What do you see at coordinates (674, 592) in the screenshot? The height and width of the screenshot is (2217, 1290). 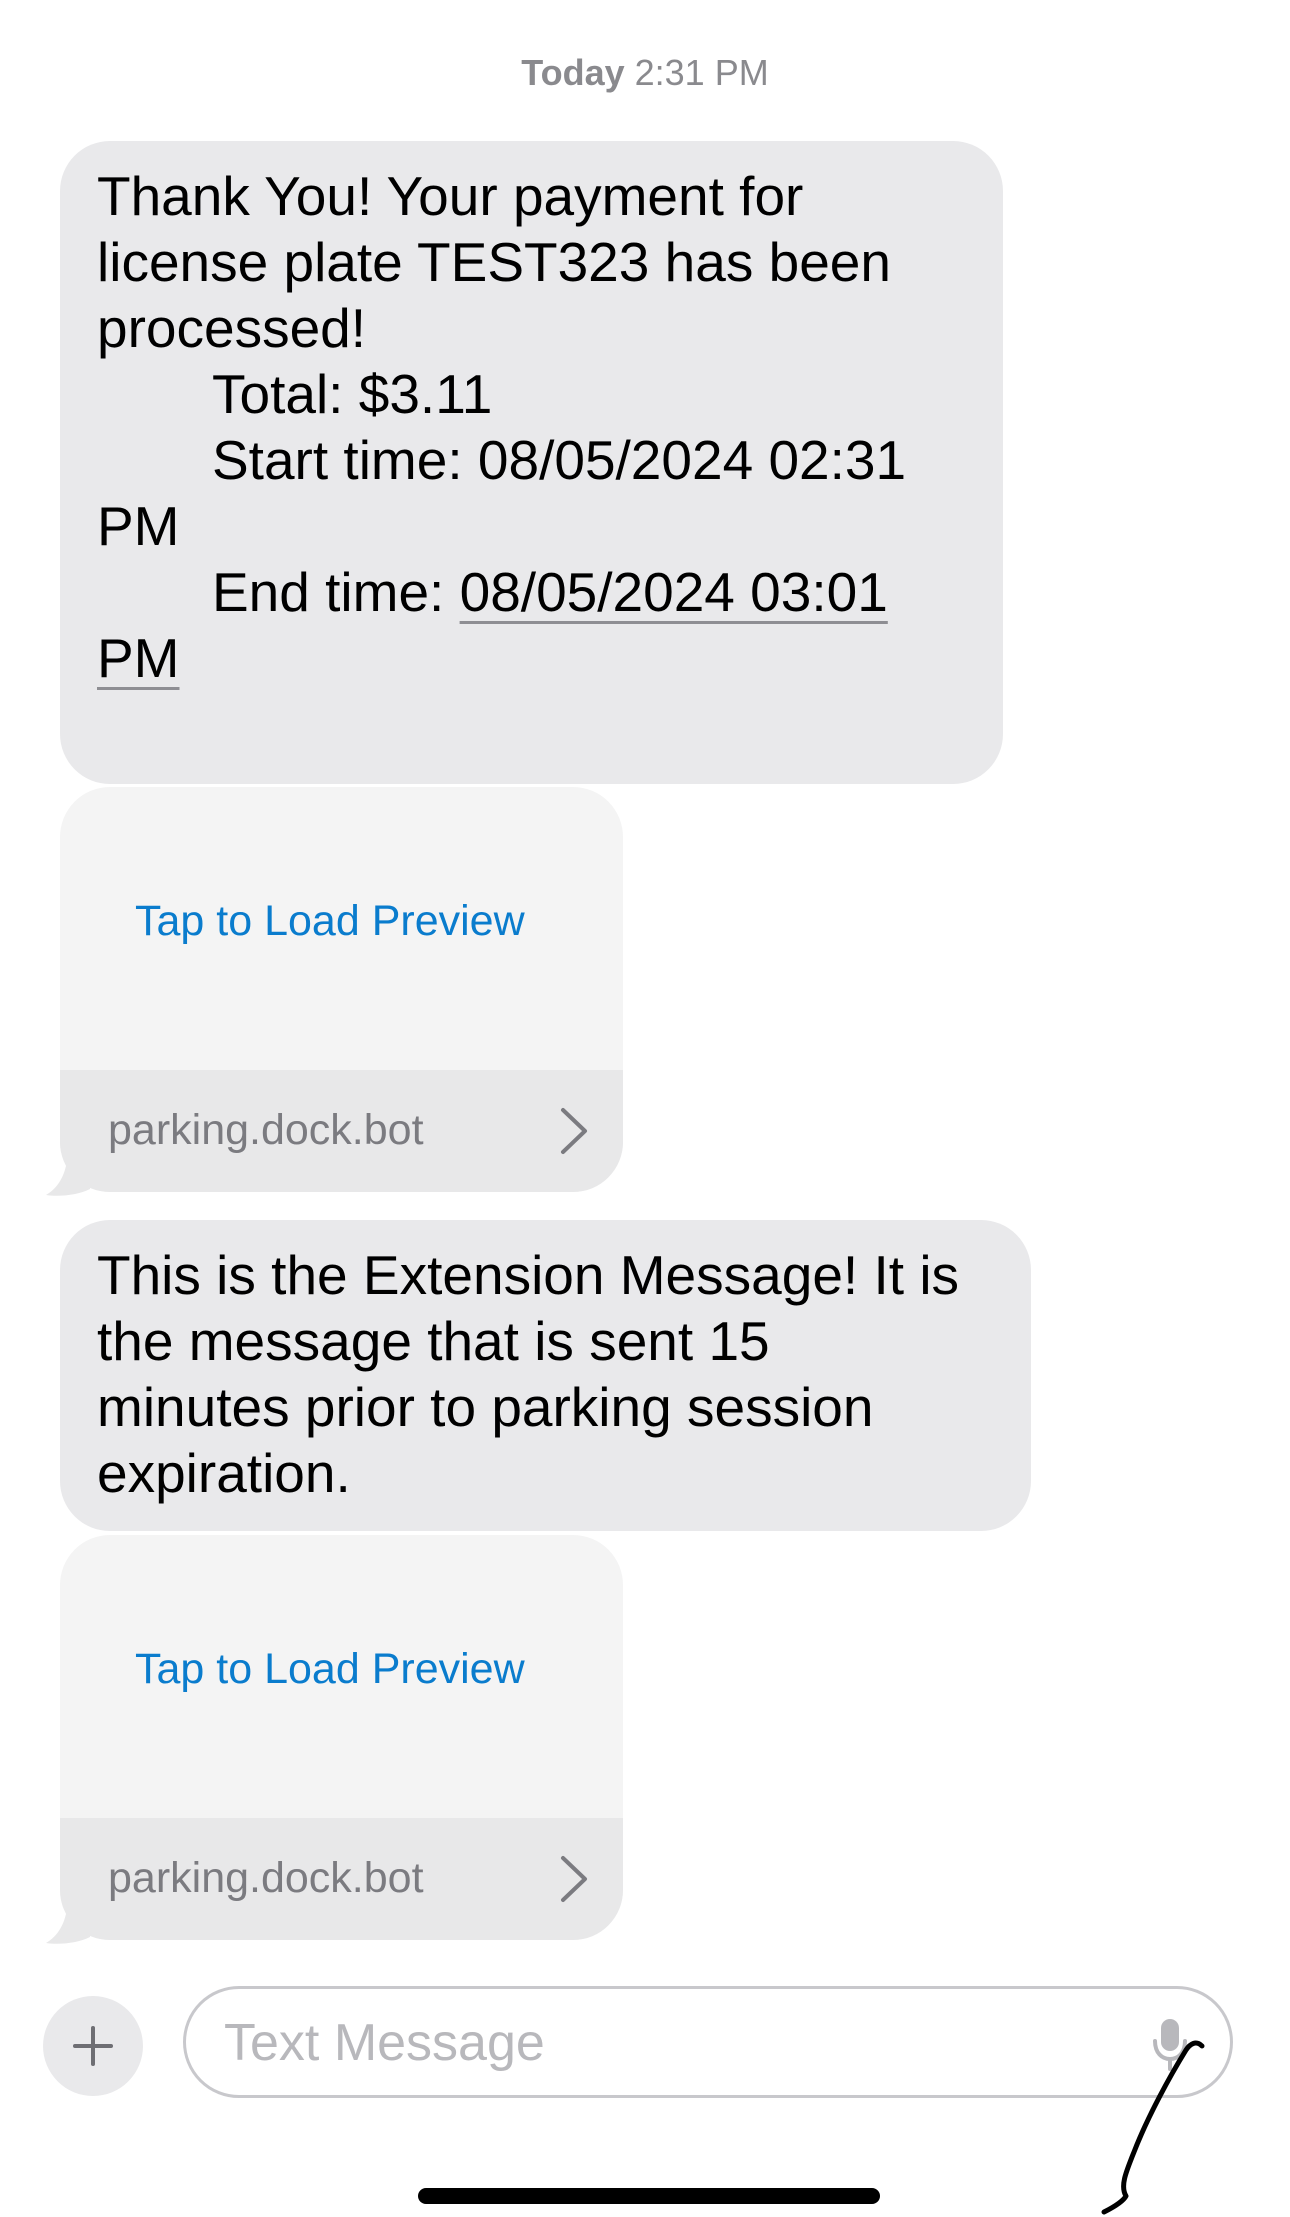 I see `end-time-date-link: 08/05/2024 03:01` at bounding box center [674, 592].